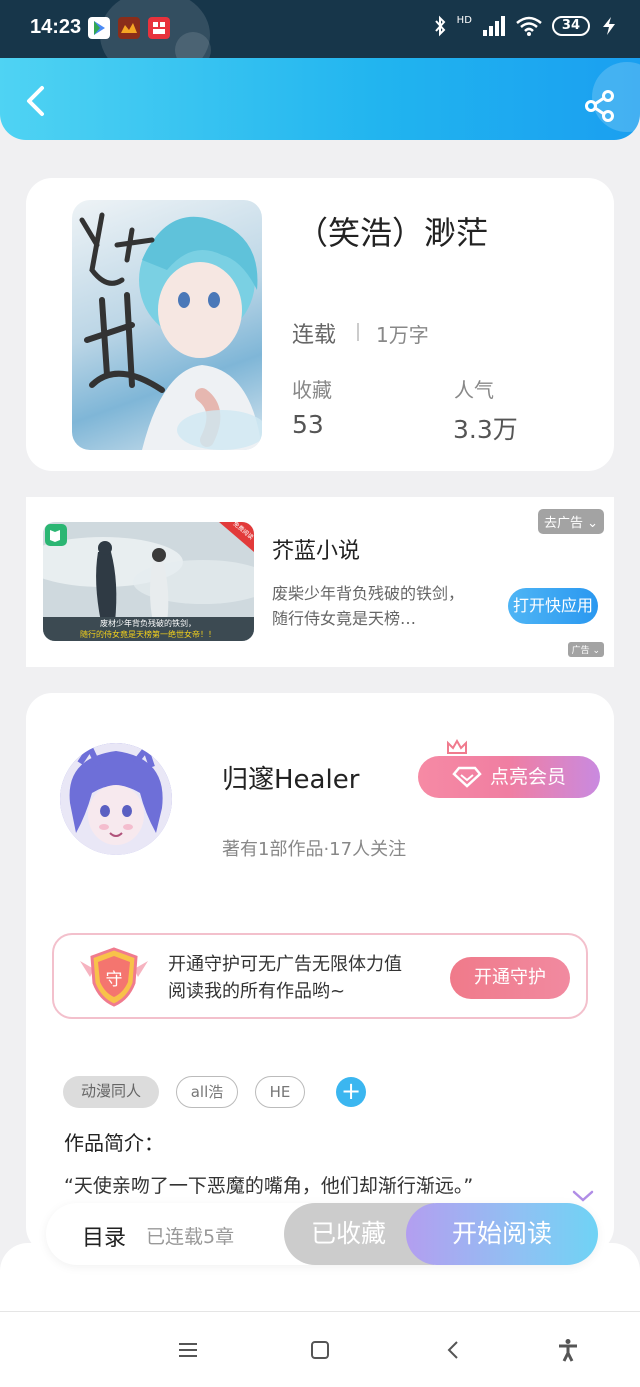 The width and height of the screenshot is (640, 1387). I want to click on table-of-contents-button: 目录, so click(104, 1236).